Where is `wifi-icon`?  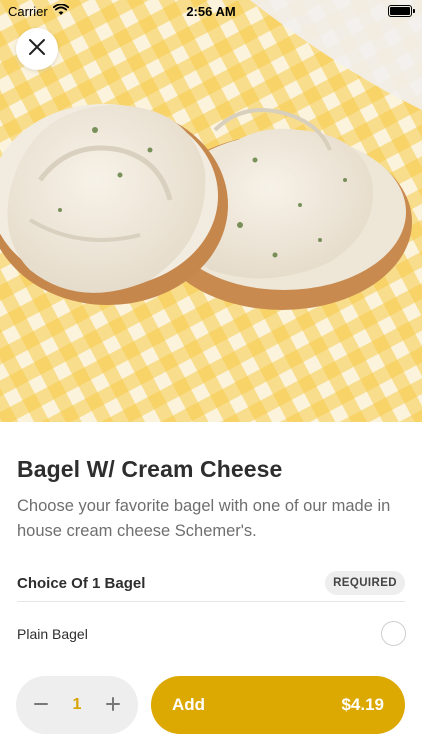 wifi-icon is located at coordinates (60, 10).